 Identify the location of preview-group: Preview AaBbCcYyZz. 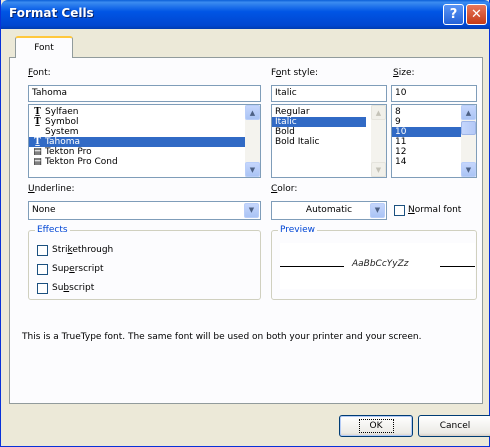
(374, 262).